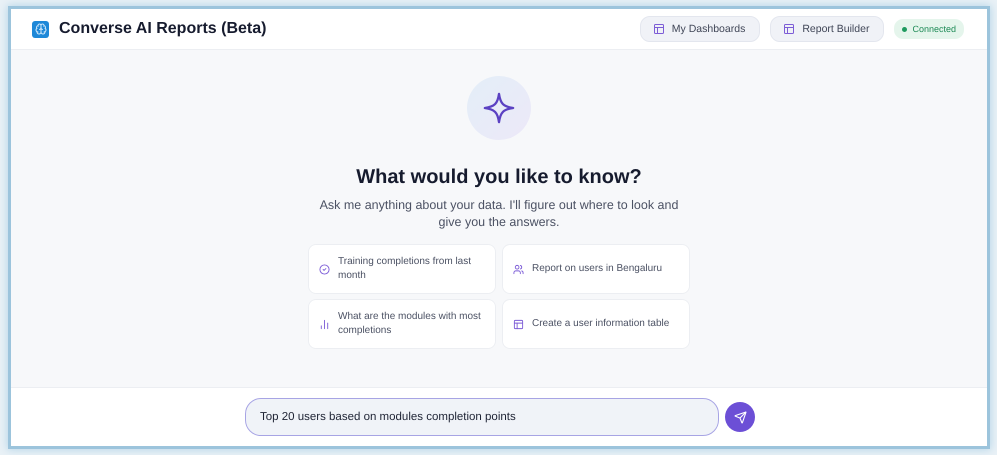 The width and height of the screenshot is (997, 455). I want to click on bar-chart-icon, so click(324, 324).